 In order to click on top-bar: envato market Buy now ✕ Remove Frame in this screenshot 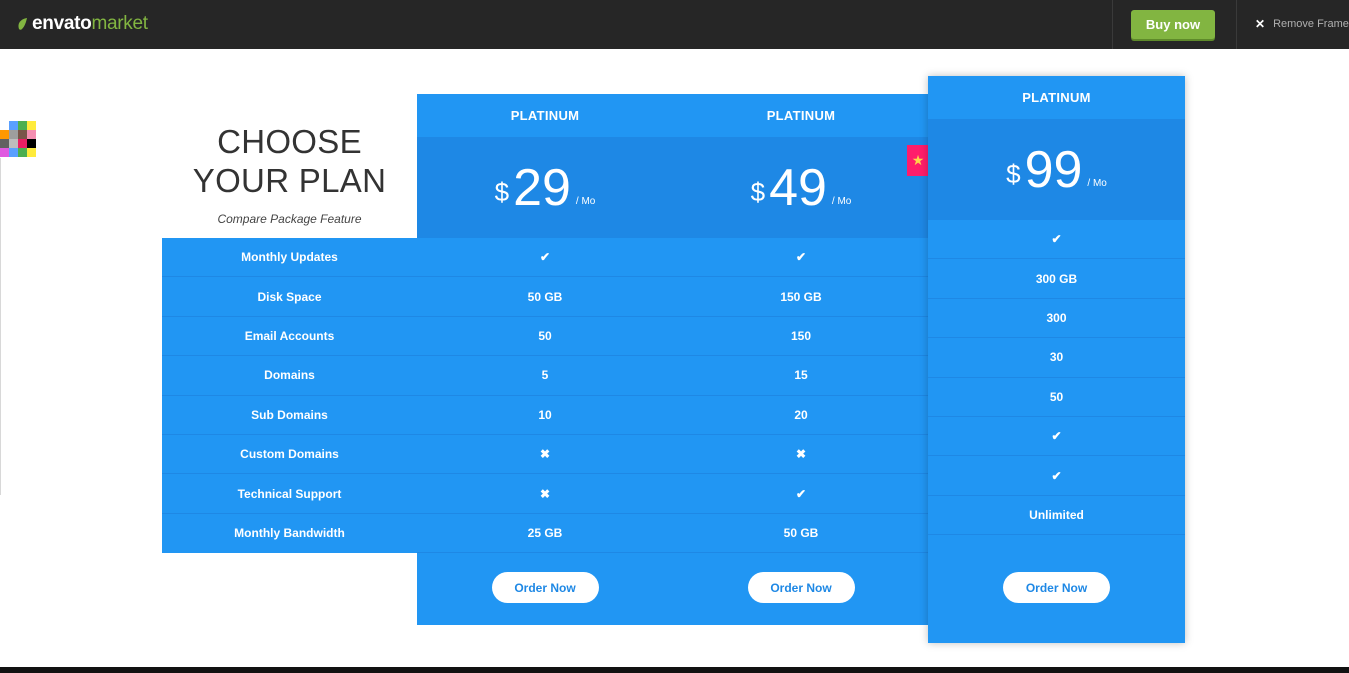, I will do `click(674, 24)`.